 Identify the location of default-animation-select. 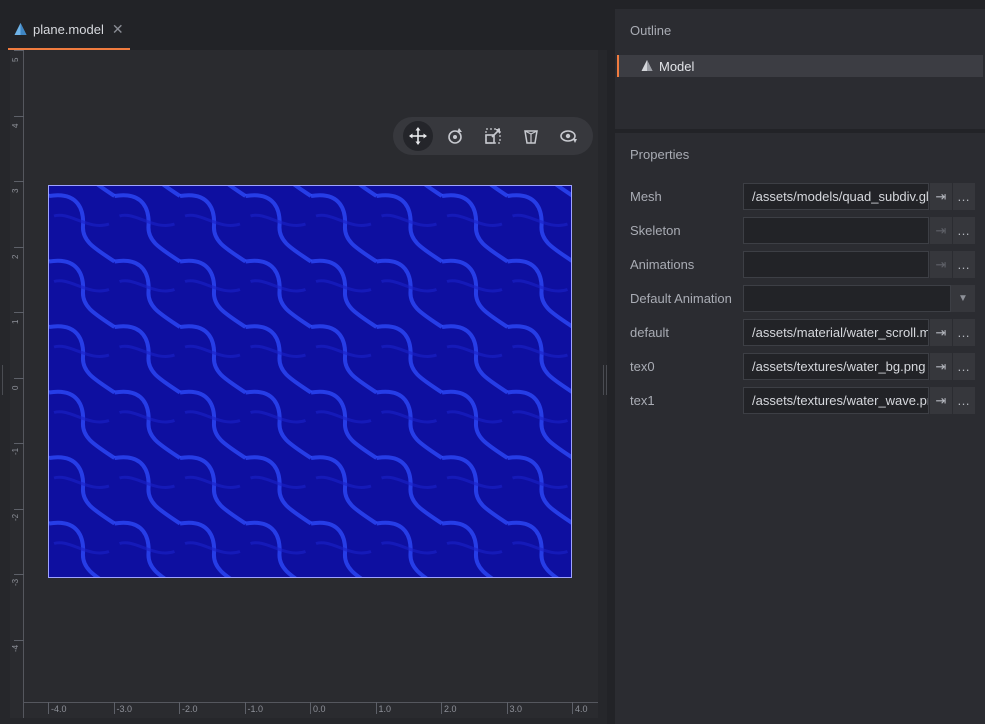
(847, 298).